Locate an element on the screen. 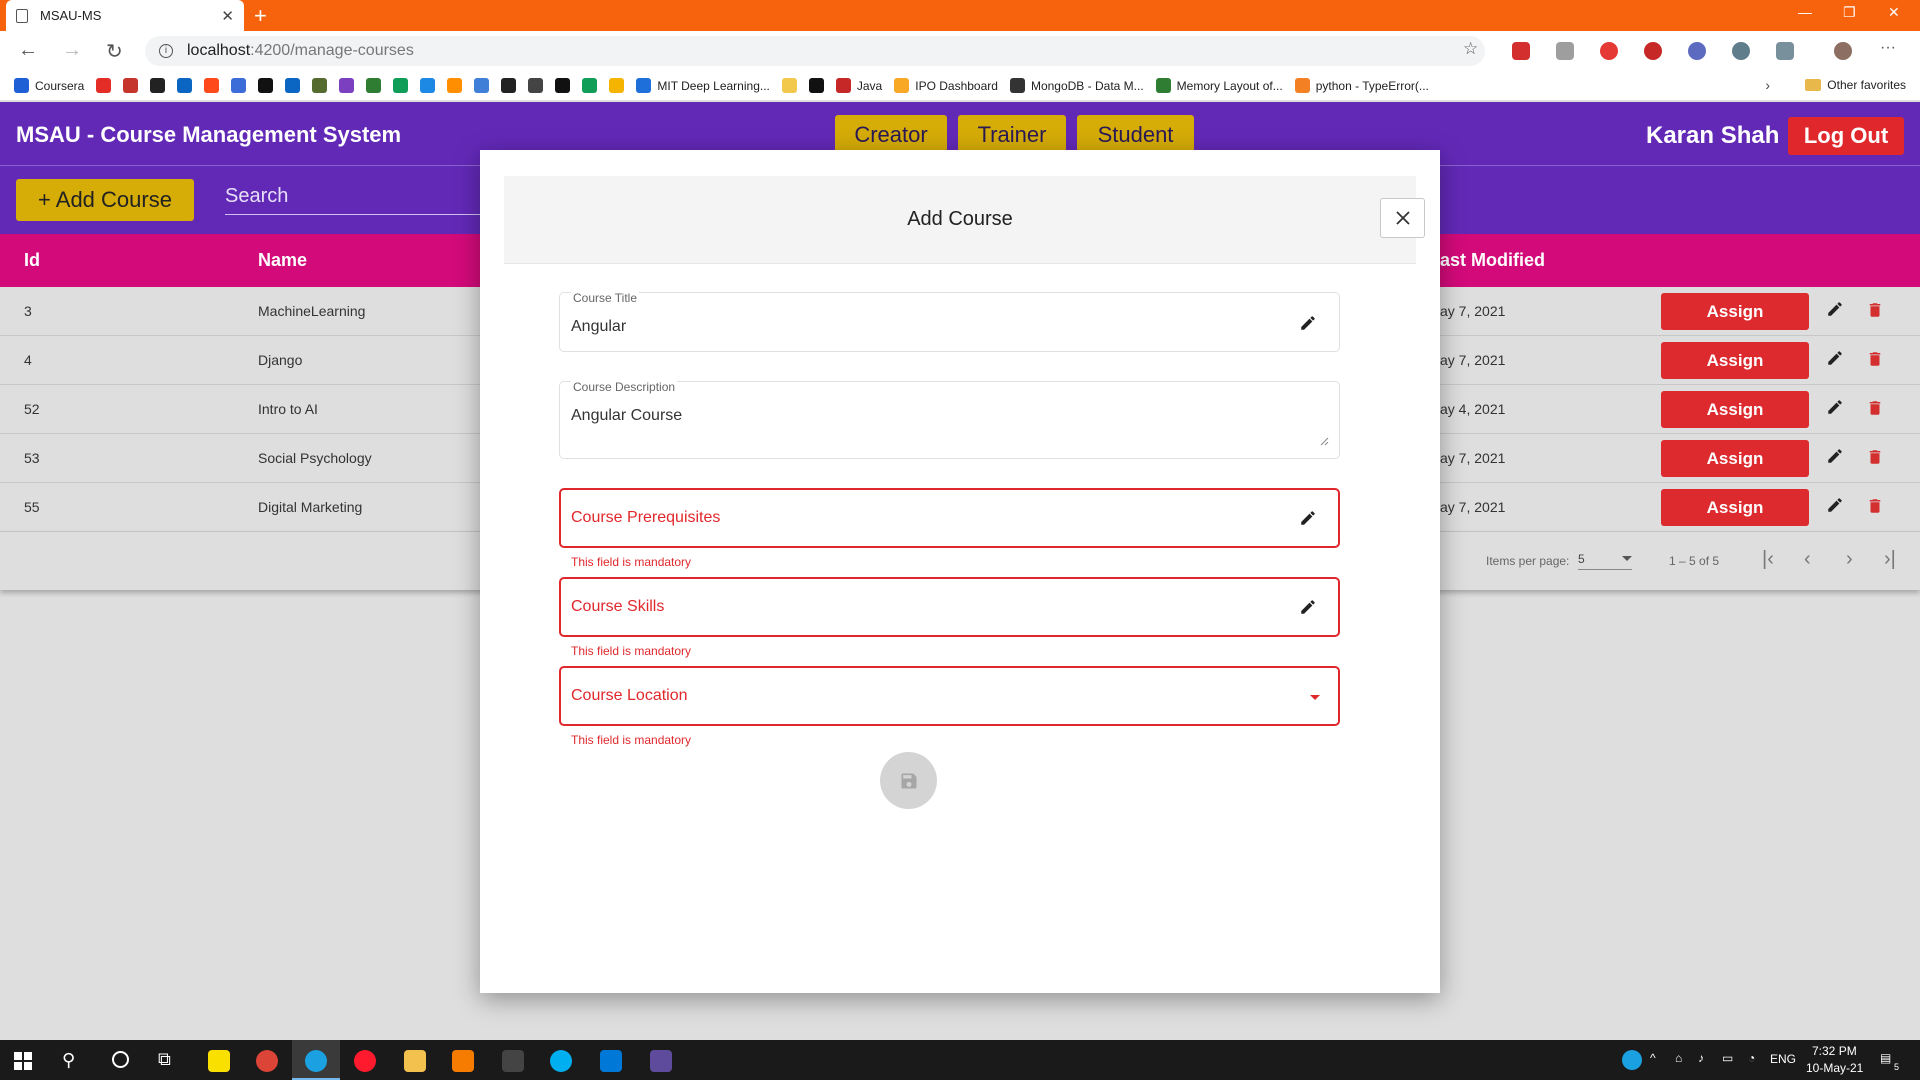 The image size is (1920, 1080). resize-grip-icon is located at coordinates (1324, 441).